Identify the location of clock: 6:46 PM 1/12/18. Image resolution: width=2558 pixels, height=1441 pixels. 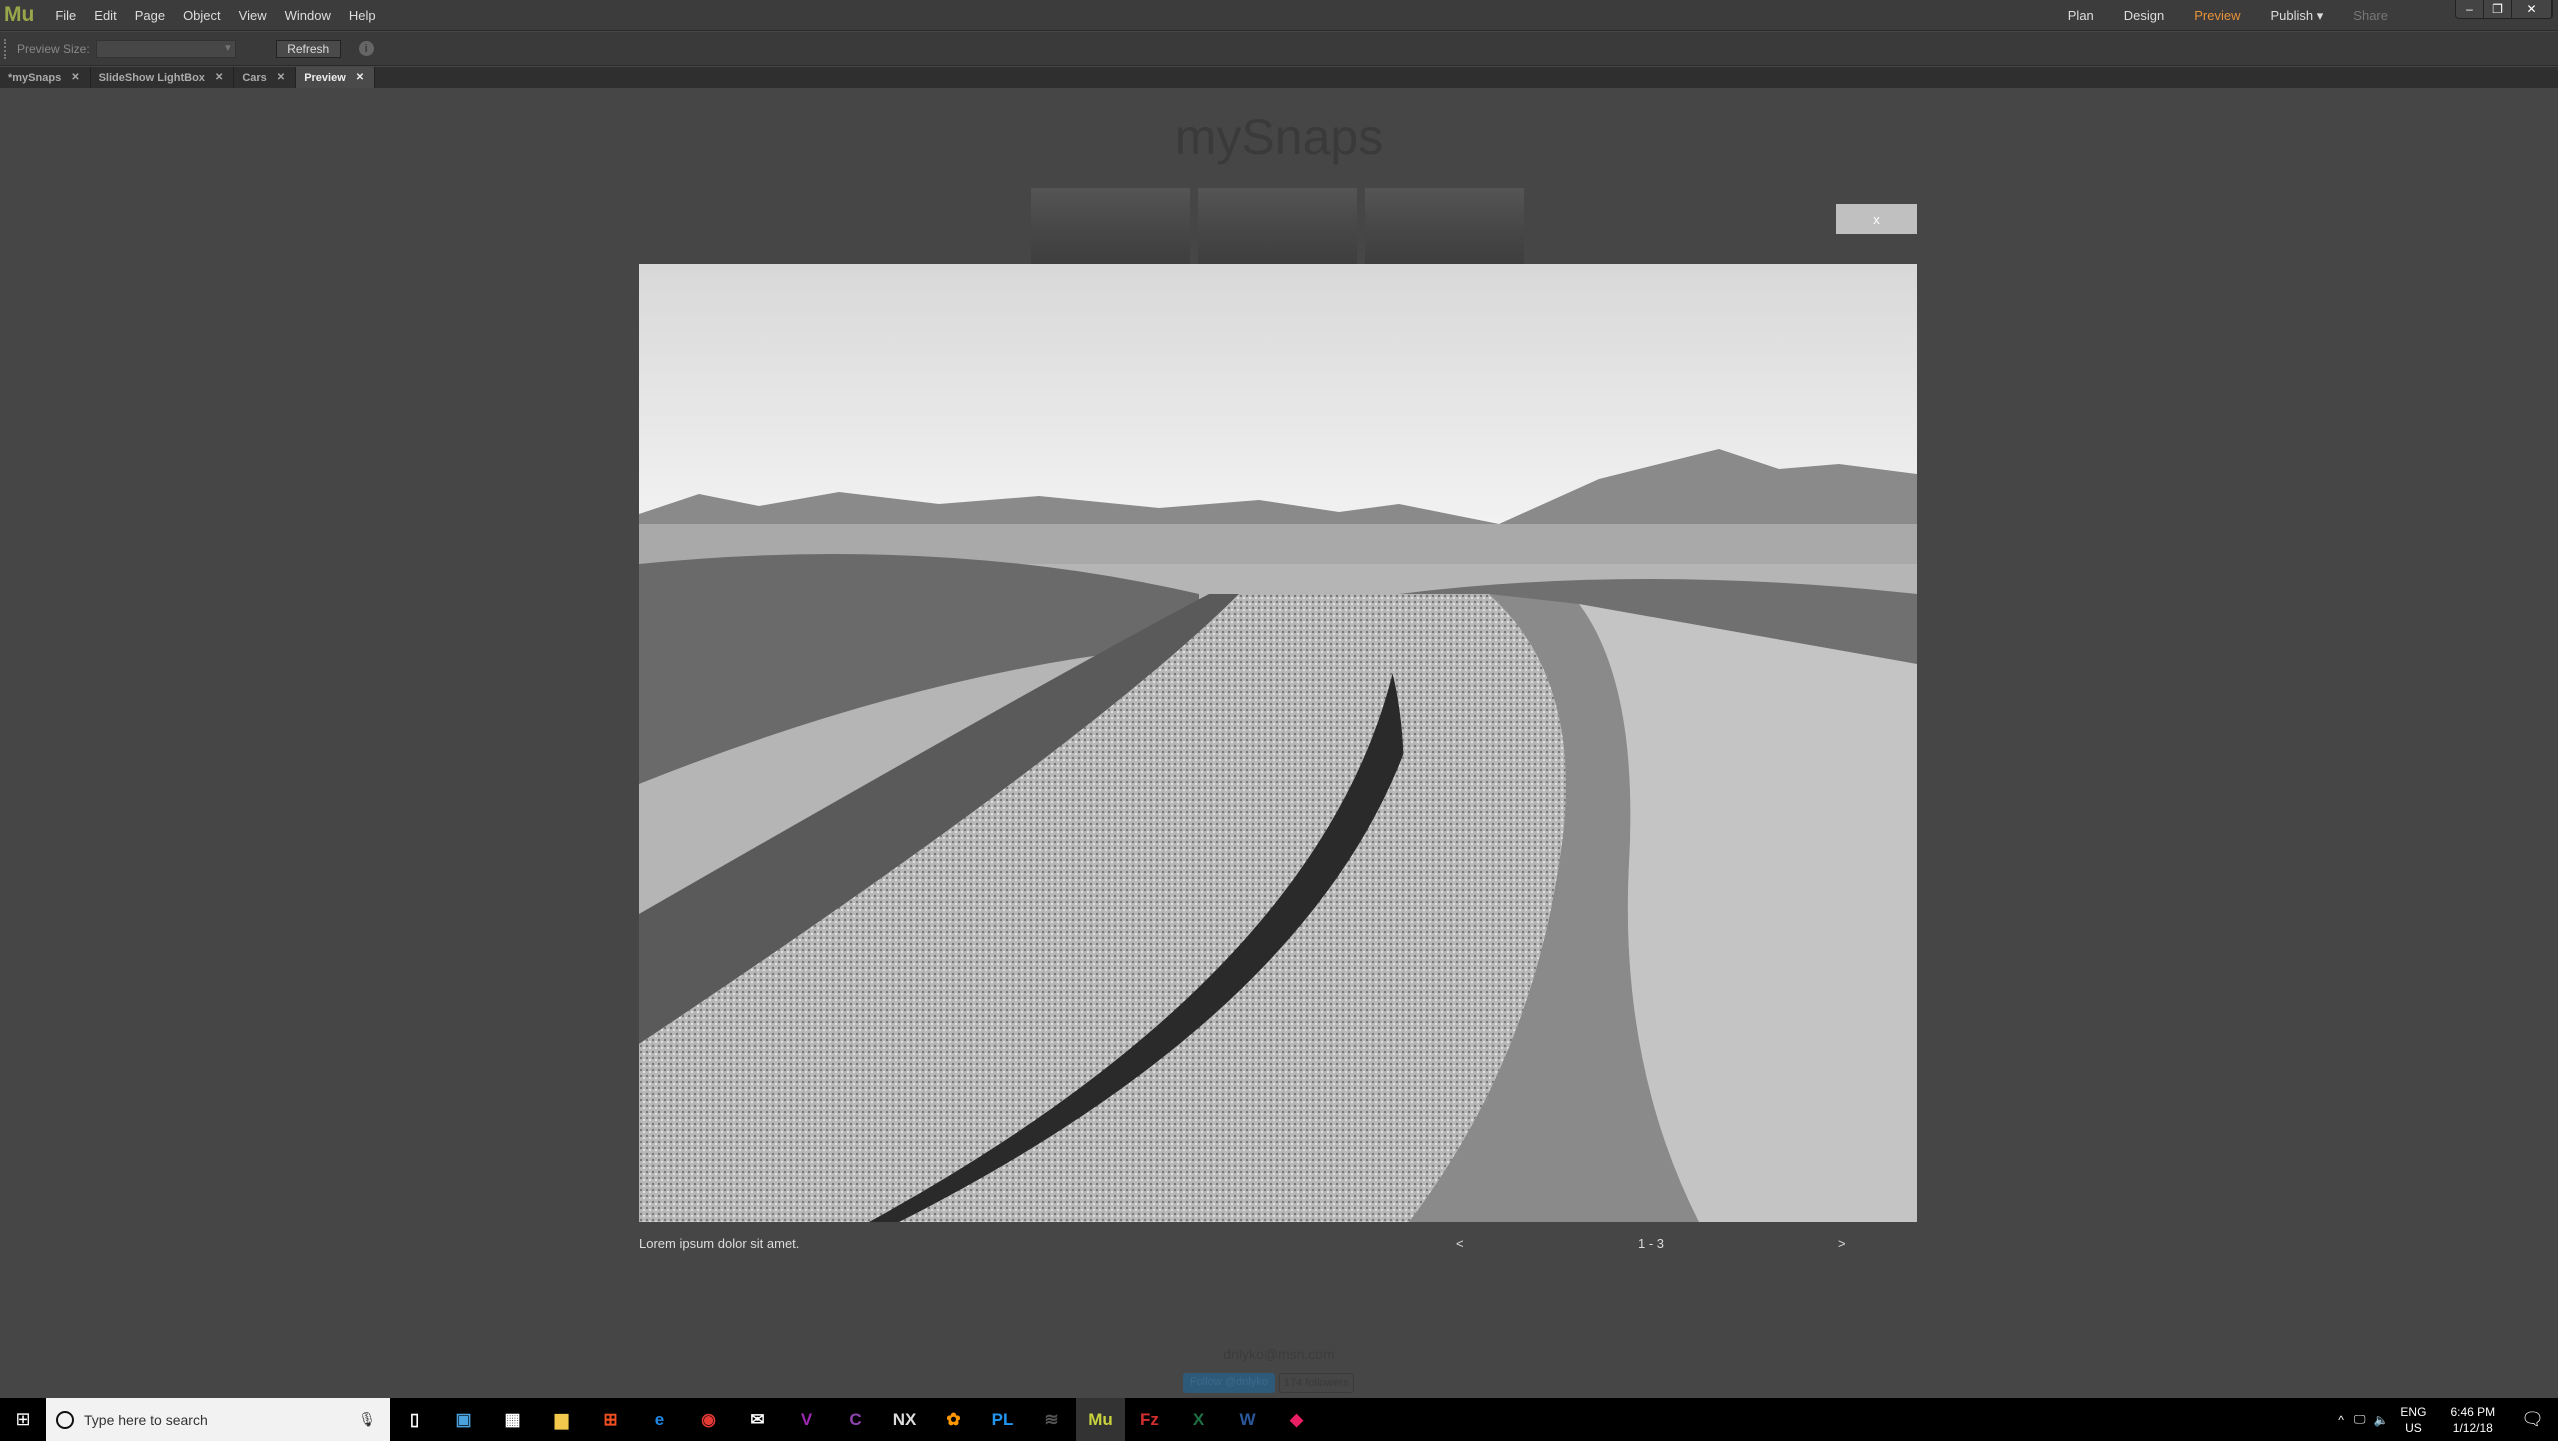
(2472, 1420).